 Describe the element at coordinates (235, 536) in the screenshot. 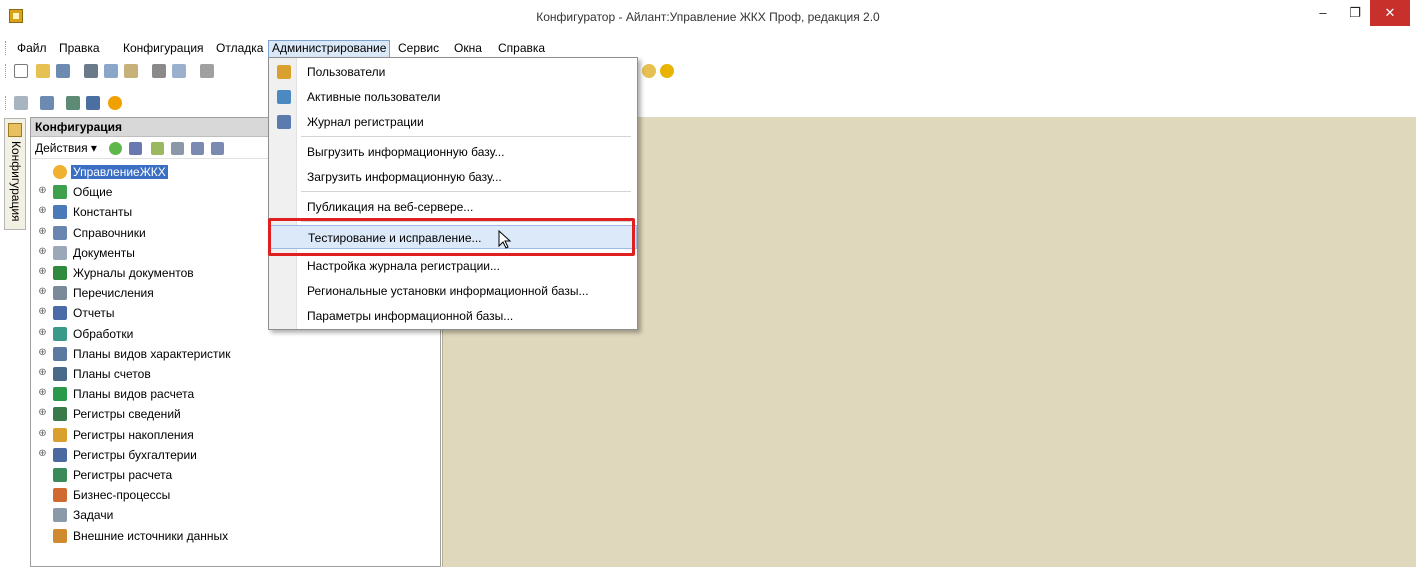

I see `tree-item: Внешние источники данных` at that location.